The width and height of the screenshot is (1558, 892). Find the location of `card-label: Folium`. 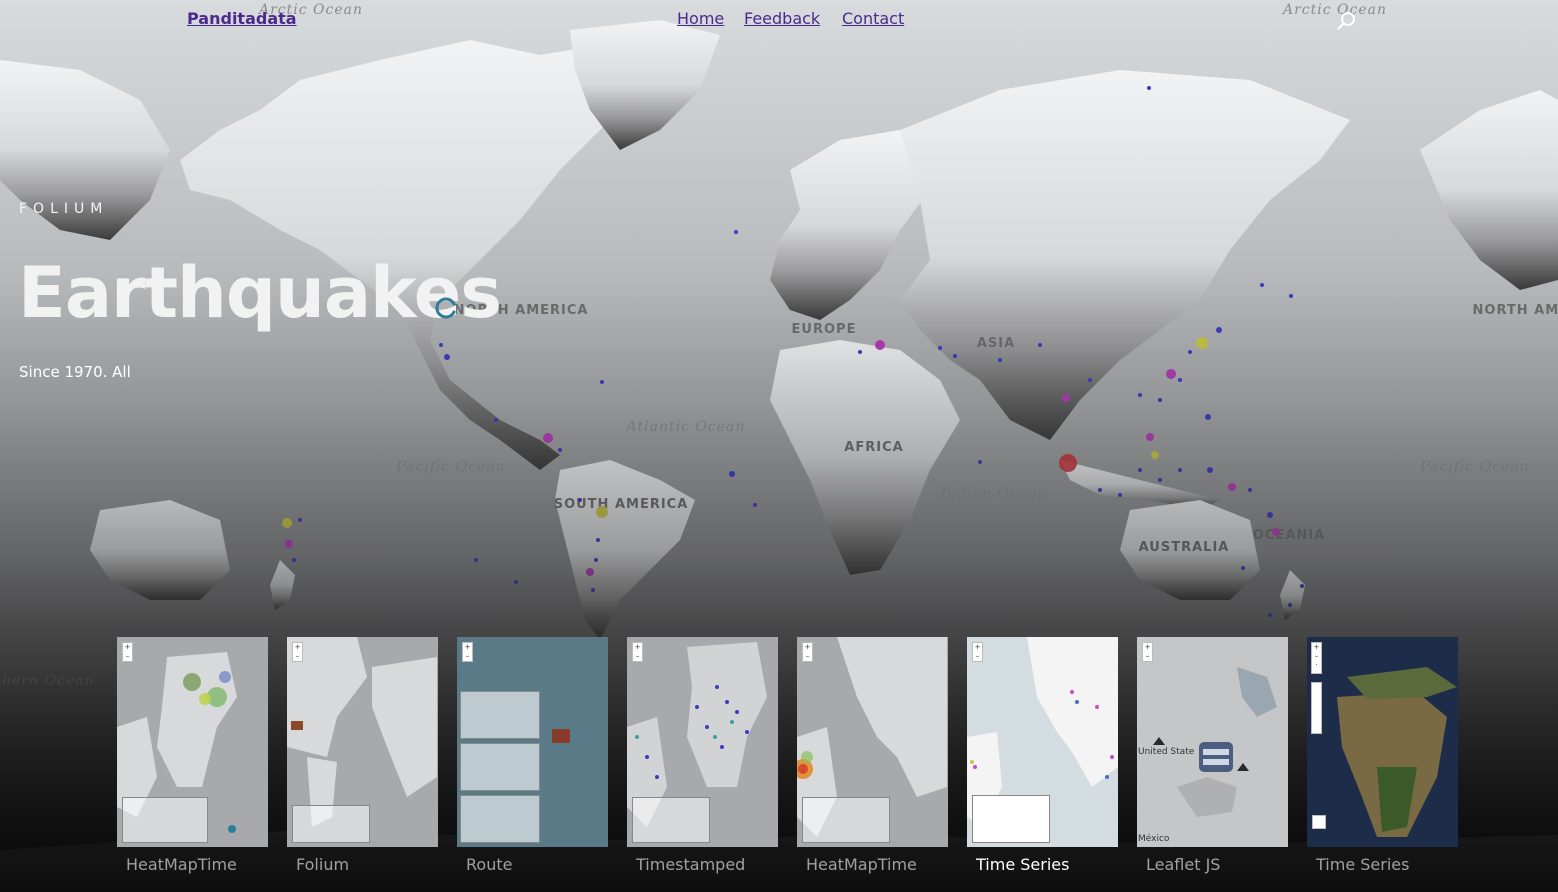

card-label: Folium is located at coordinates (323, 864).